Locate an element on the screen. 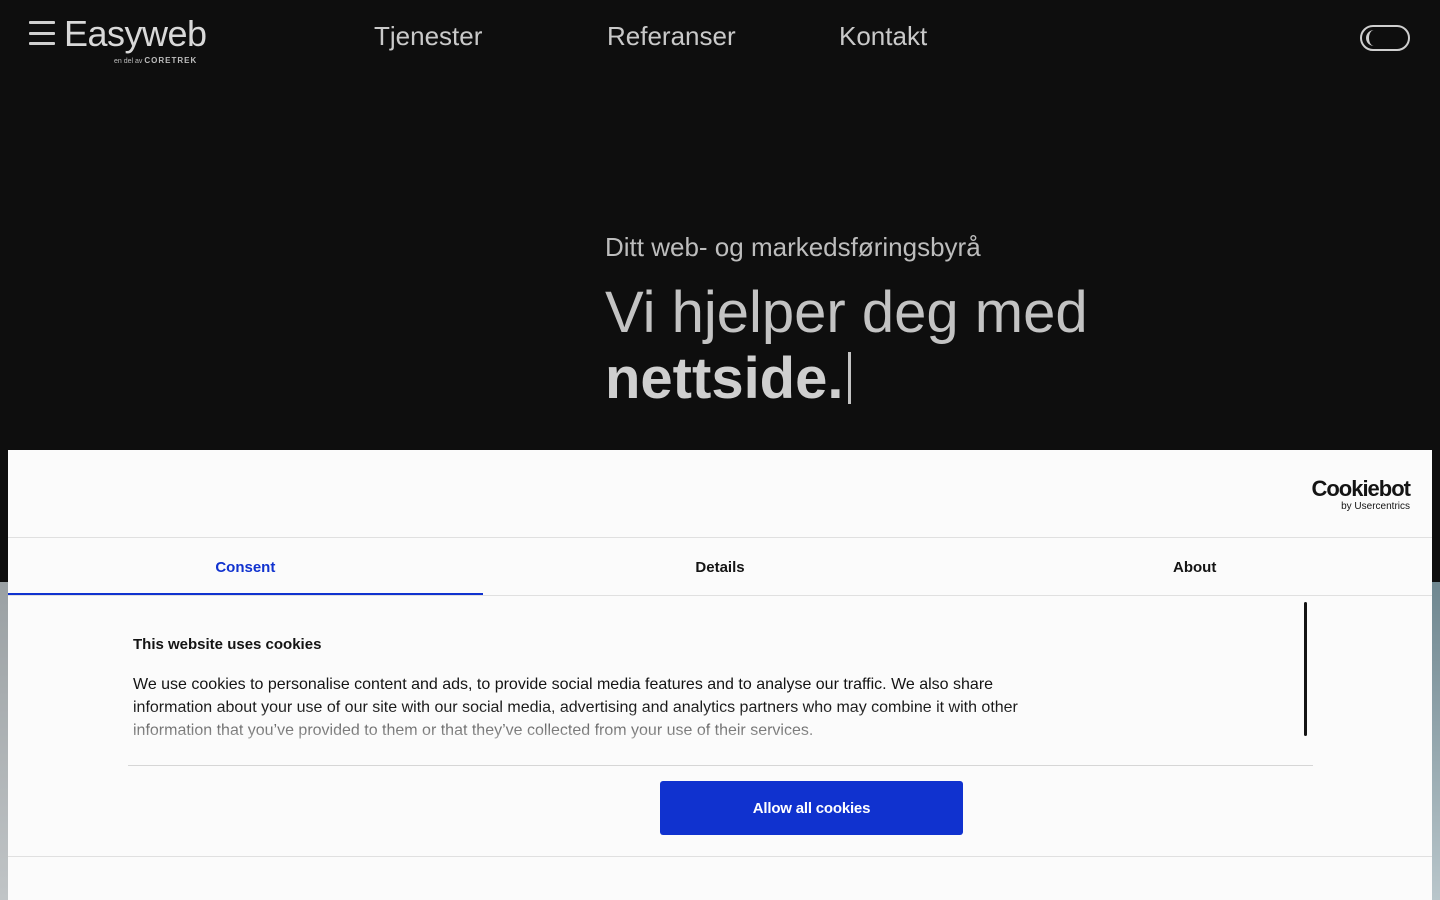 The image size is (1440, 900). theme-toggle is located at coordinates (1385, 38).